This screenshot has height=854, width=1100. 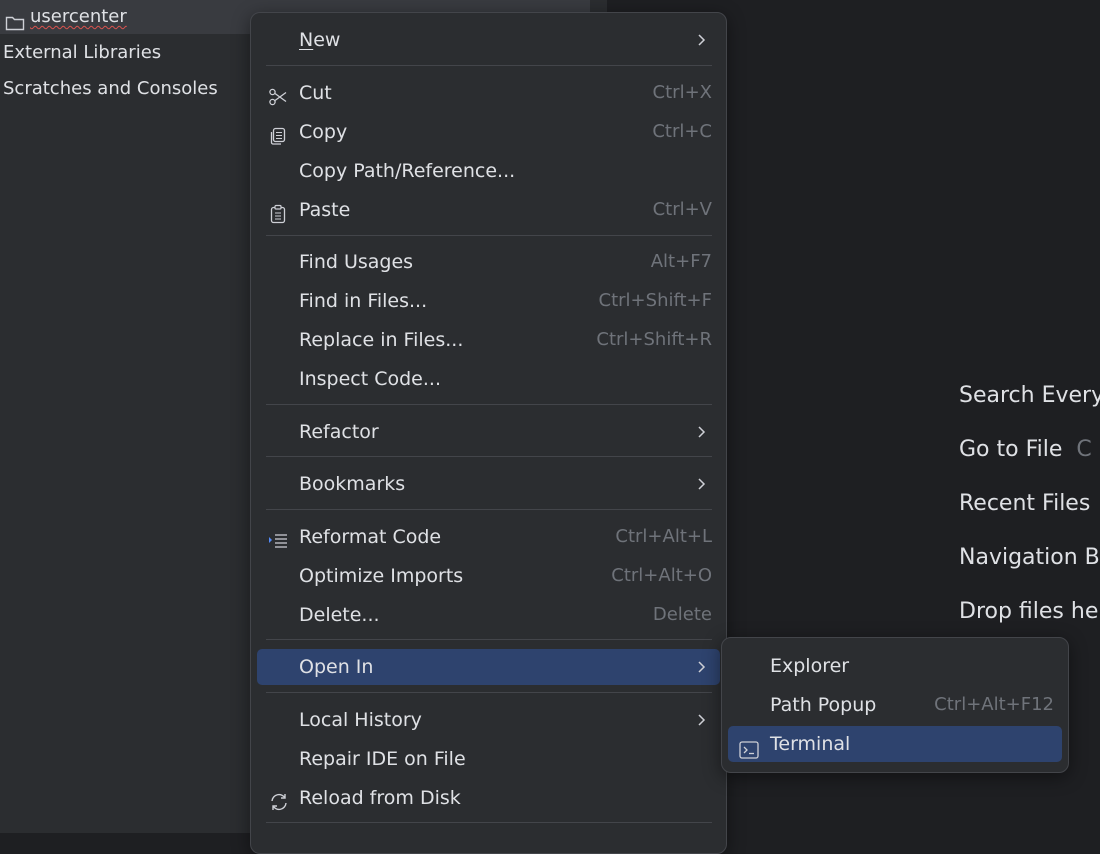 What do you see at coordinates (279, 806) in the screenshot?
I see `reload-icon` at bounding box center [279, 806].